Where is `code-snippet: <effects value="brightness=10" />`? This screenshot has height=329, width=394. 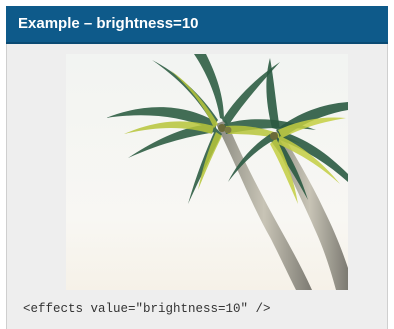 code-snippet: <effects value="brightness=10" /> is located at coordinates (147, 309).